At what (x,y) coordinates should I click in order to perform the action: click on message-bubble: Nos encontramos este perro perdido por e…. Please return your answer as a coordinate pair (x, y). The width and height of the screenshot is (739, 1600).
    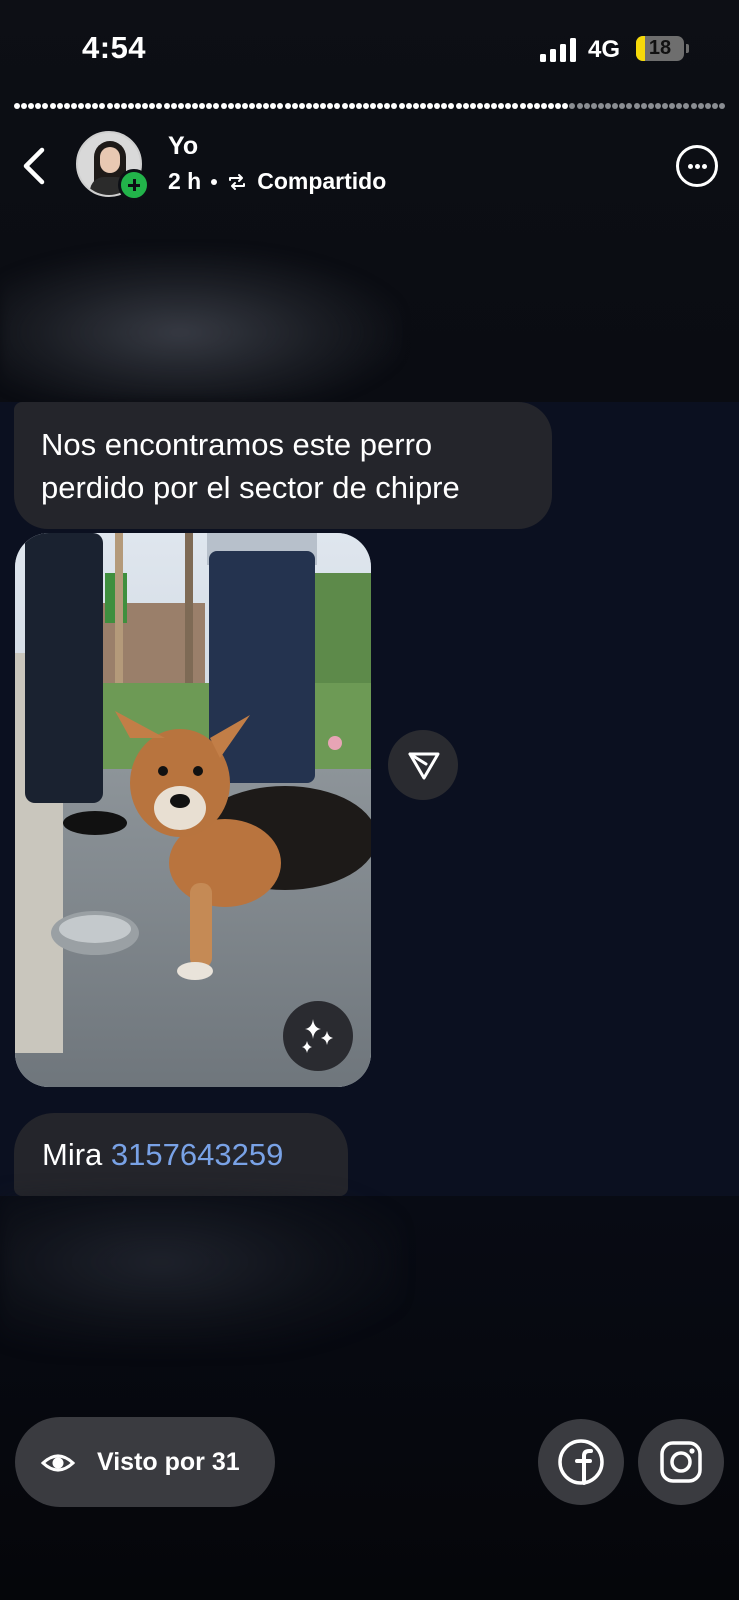
    Looking at the image, I should click on (283, 465).